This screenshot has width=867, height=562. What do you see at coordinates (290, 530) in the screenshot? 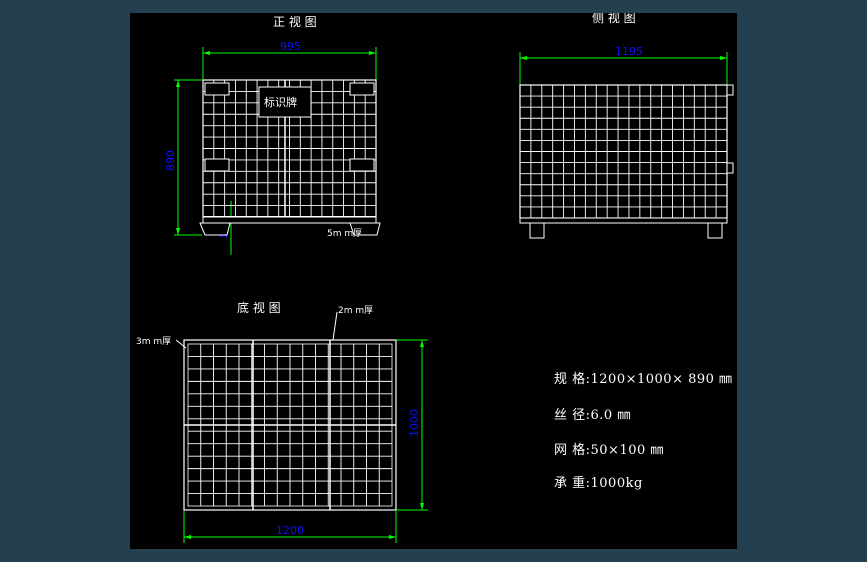
I see `bottom-width-dim: 1200` at bounding box center [290, 530].